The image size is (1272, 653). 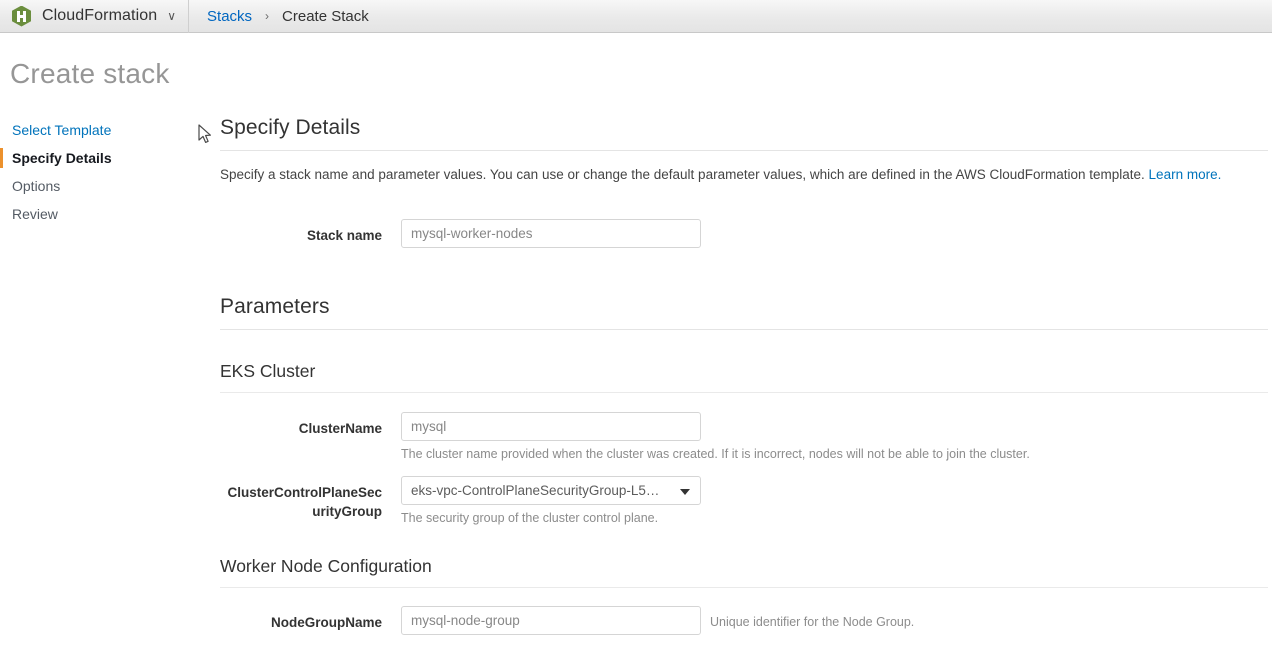 What do you see at coordinates (744, 329) in the screenshot?
I see `parameters-divider` at bounding box center [744, 329].